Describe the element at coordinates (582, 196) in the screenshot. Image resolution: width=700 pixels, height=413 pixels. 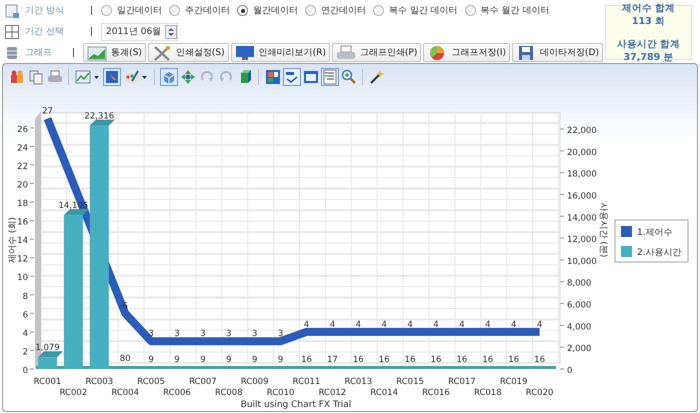
I see `tick-label: 16,000` at that location.